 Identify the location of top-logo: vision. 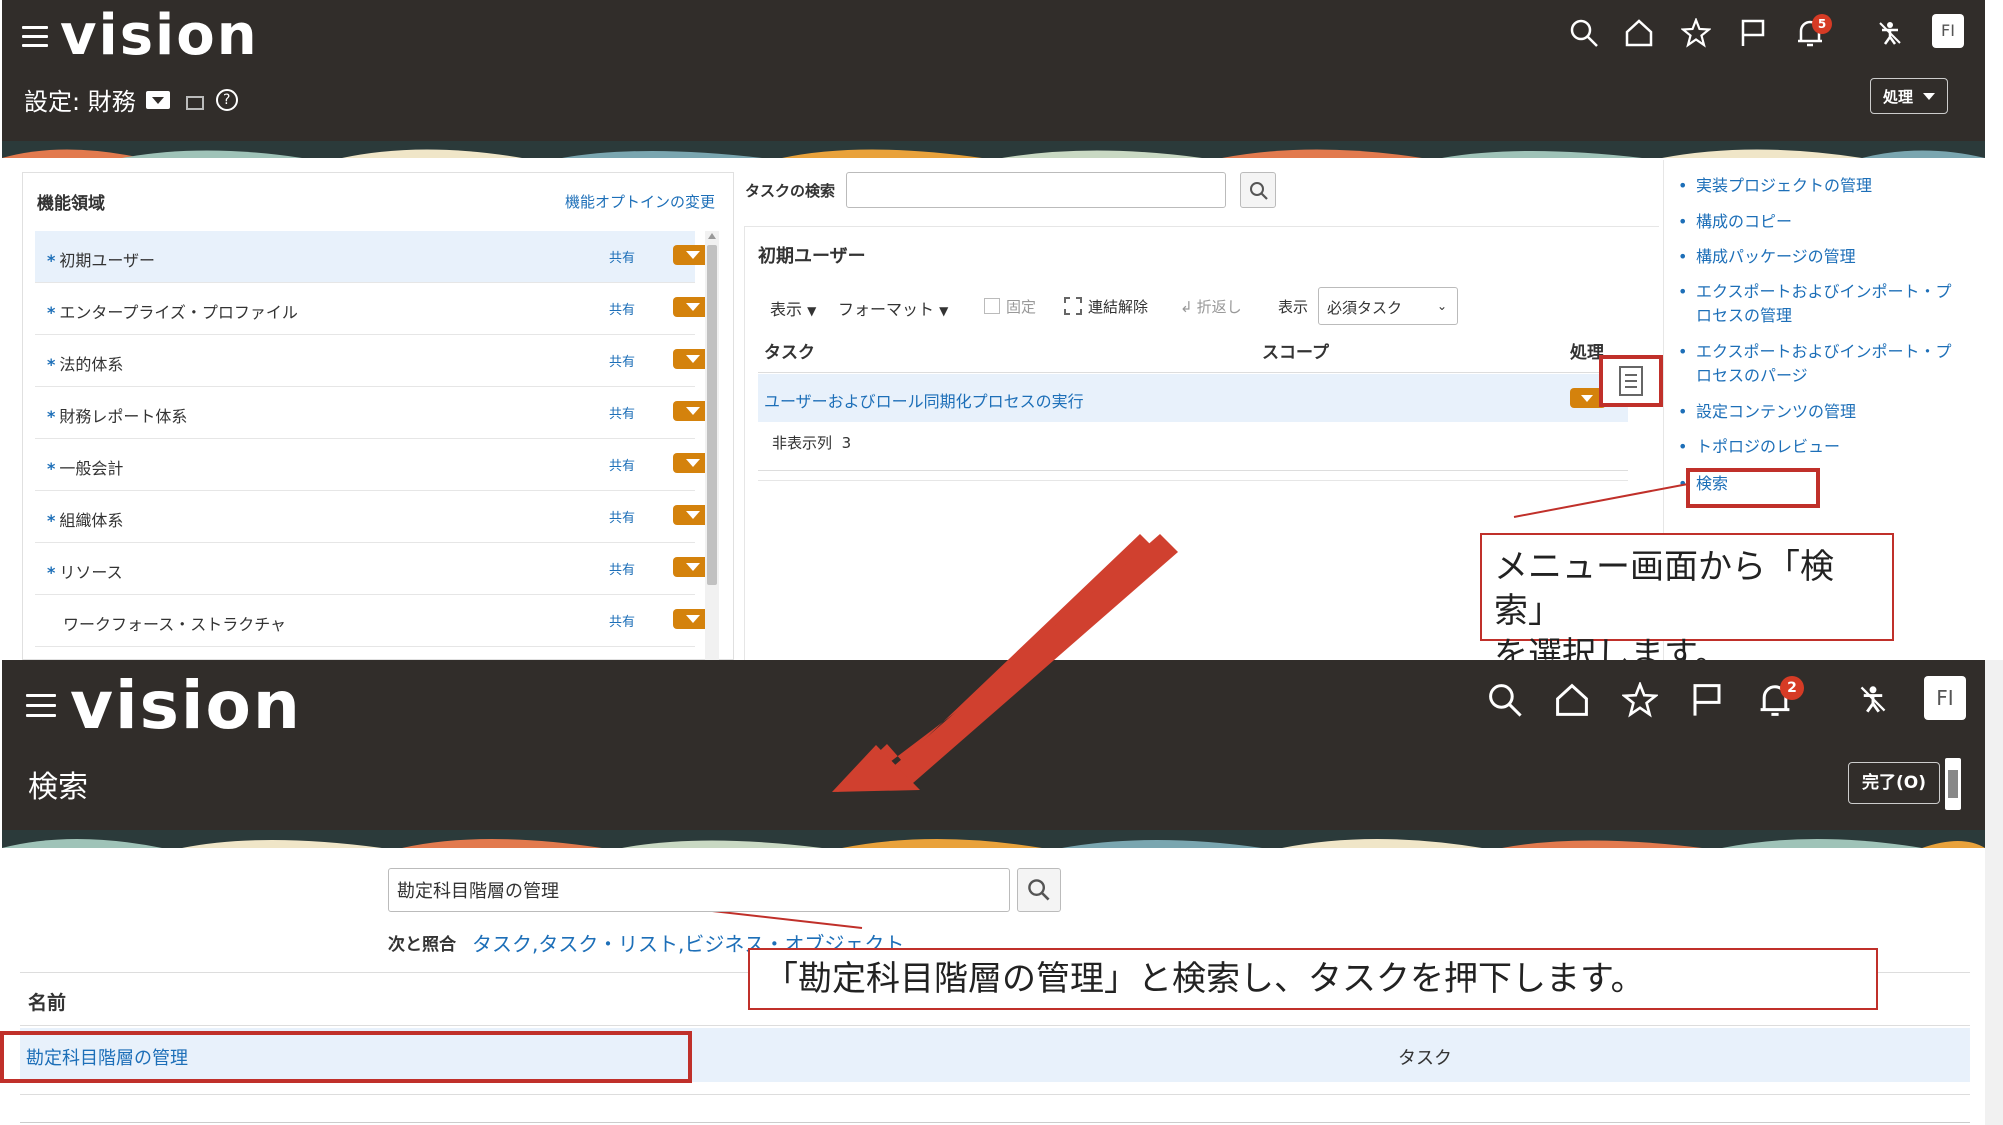
(159, 35).